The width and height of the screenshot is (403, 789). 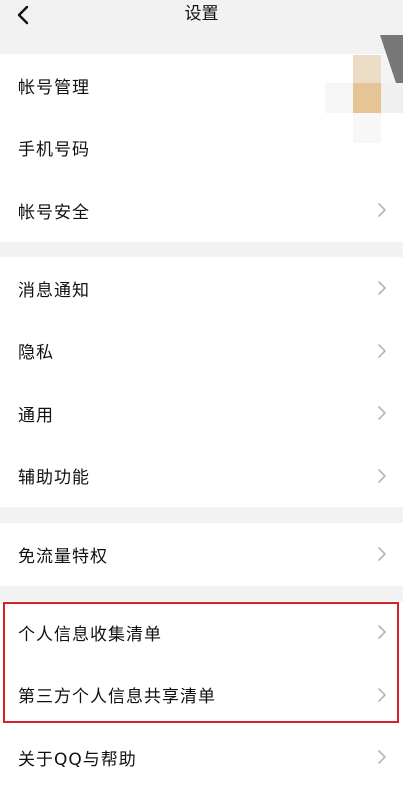 What do you see at coordinates (54, 290) in the screenshot?
I see `settings-item-label: 消息通知` at bounding box center [54, 290].